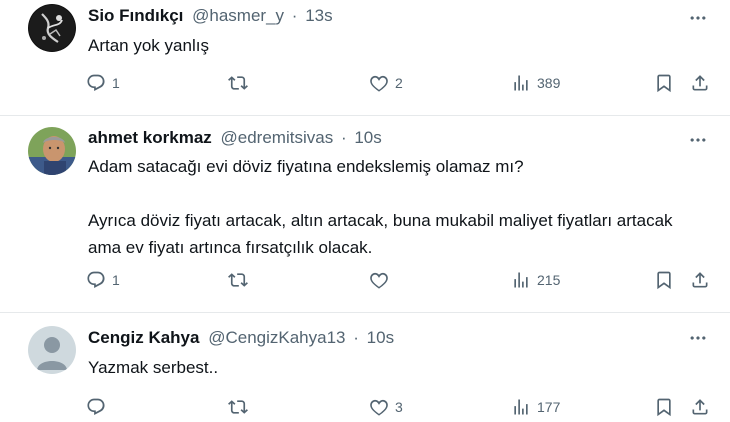 The image size is (730, 422). I want to click on view-count: 389, so click(549, 83).